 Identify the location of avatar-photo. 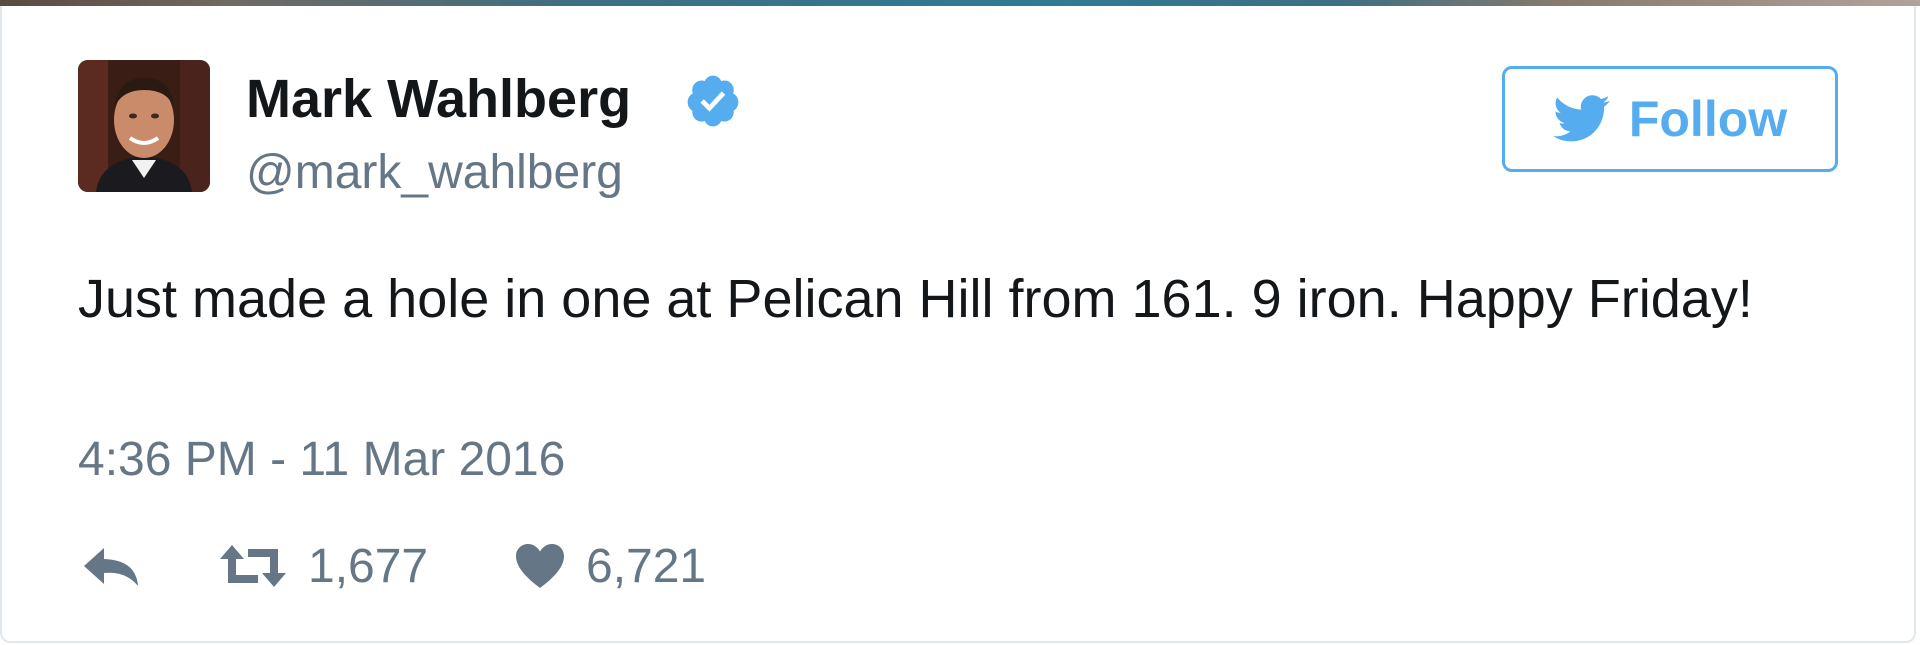
(144, 126).